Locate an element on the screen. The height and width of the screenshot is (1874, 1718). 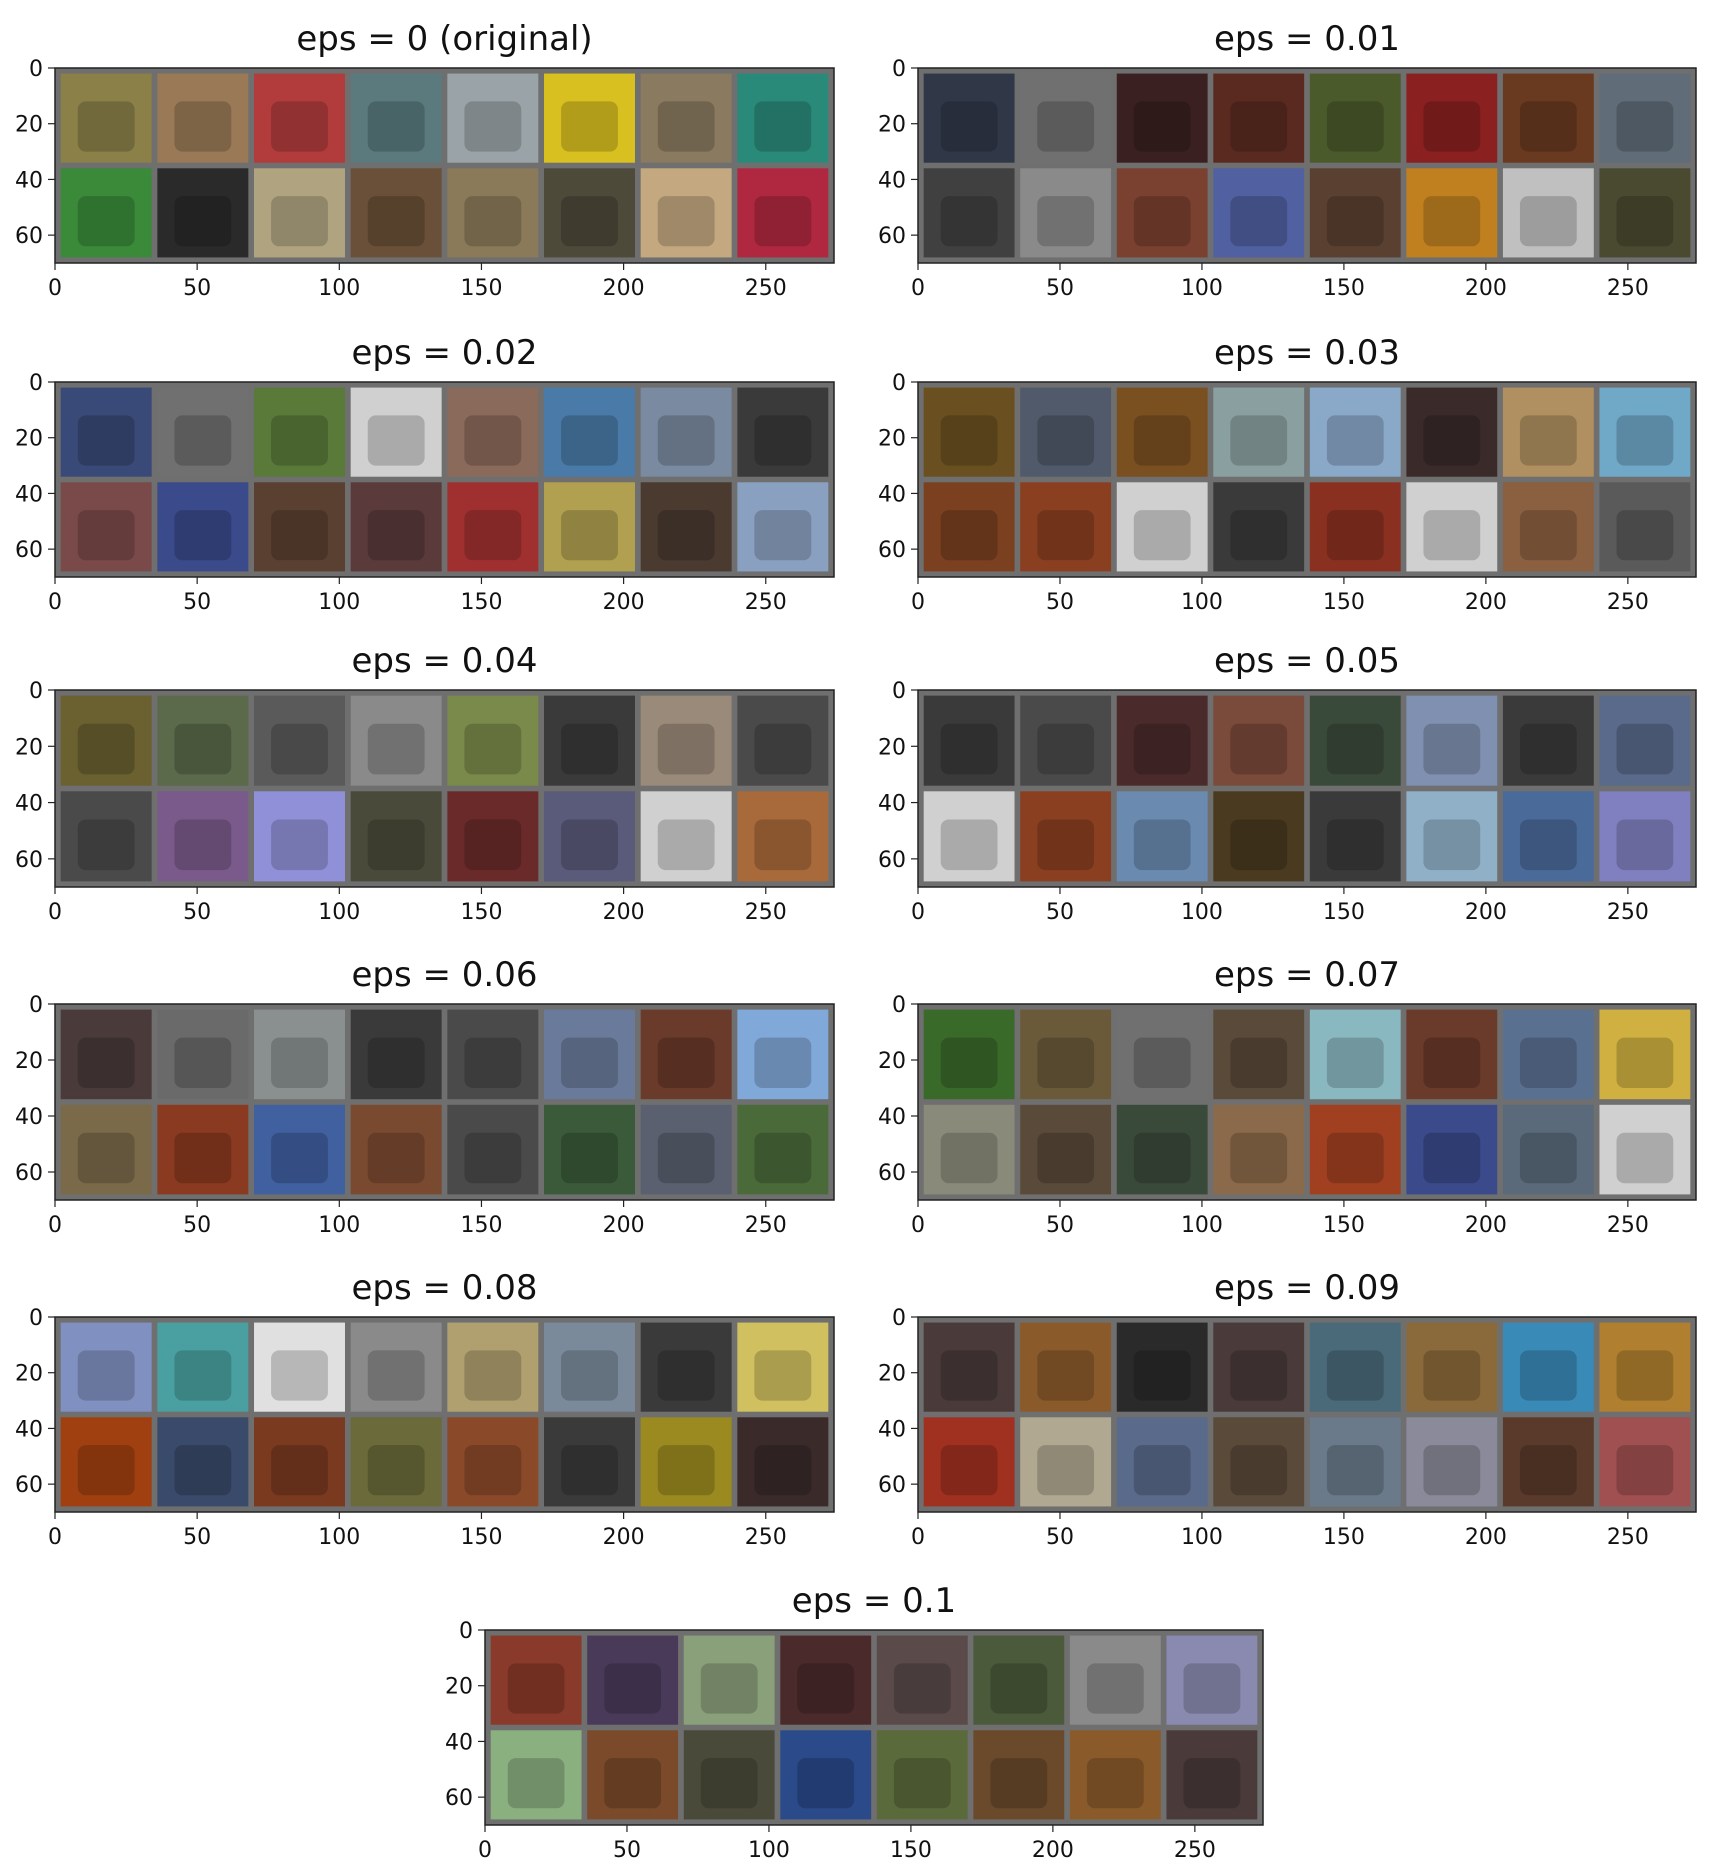
subplot-4: eps = 0.04 0 50 100 150 200 250 0 20 40 60 is located at coordinates (425, 783).